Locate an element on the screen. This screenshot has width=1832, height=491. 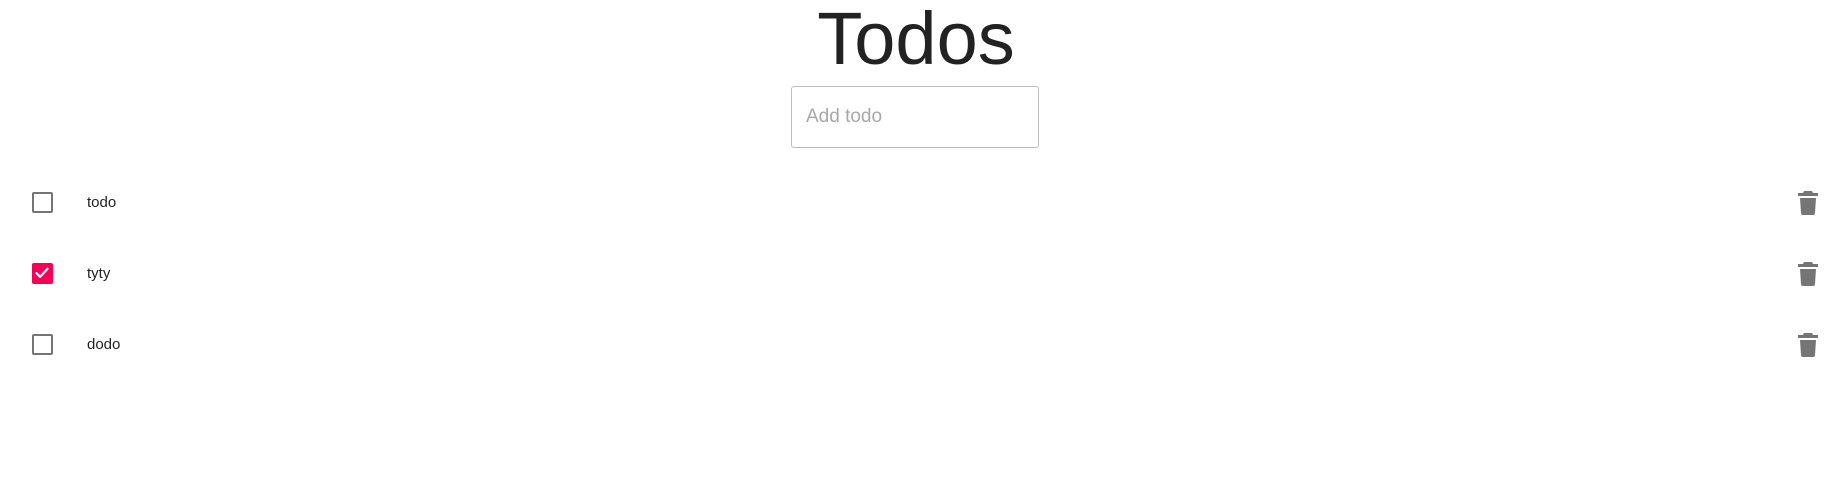
todo-text: dodo is located at coordinates (104, 344).